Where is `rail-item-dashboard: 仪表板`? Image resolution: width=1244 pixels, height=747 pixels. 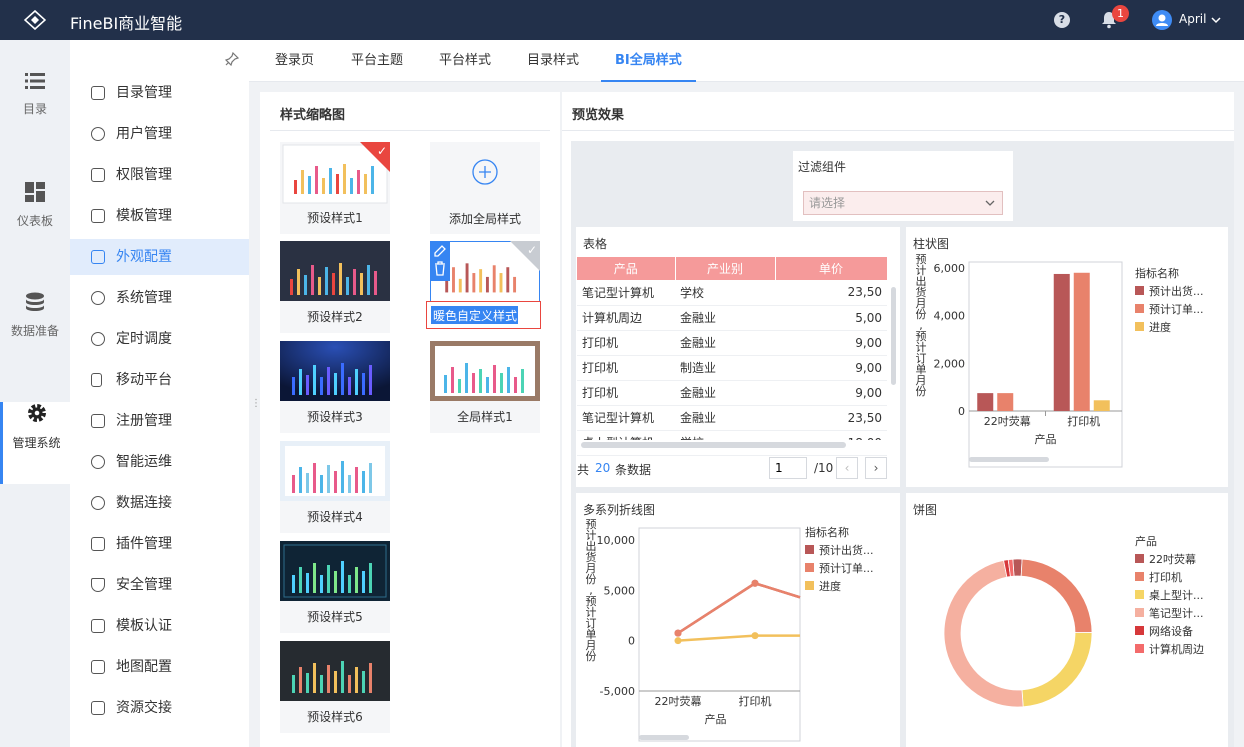
rail-item-dashboard: 仪表板 is located at coordinates (35, 222).